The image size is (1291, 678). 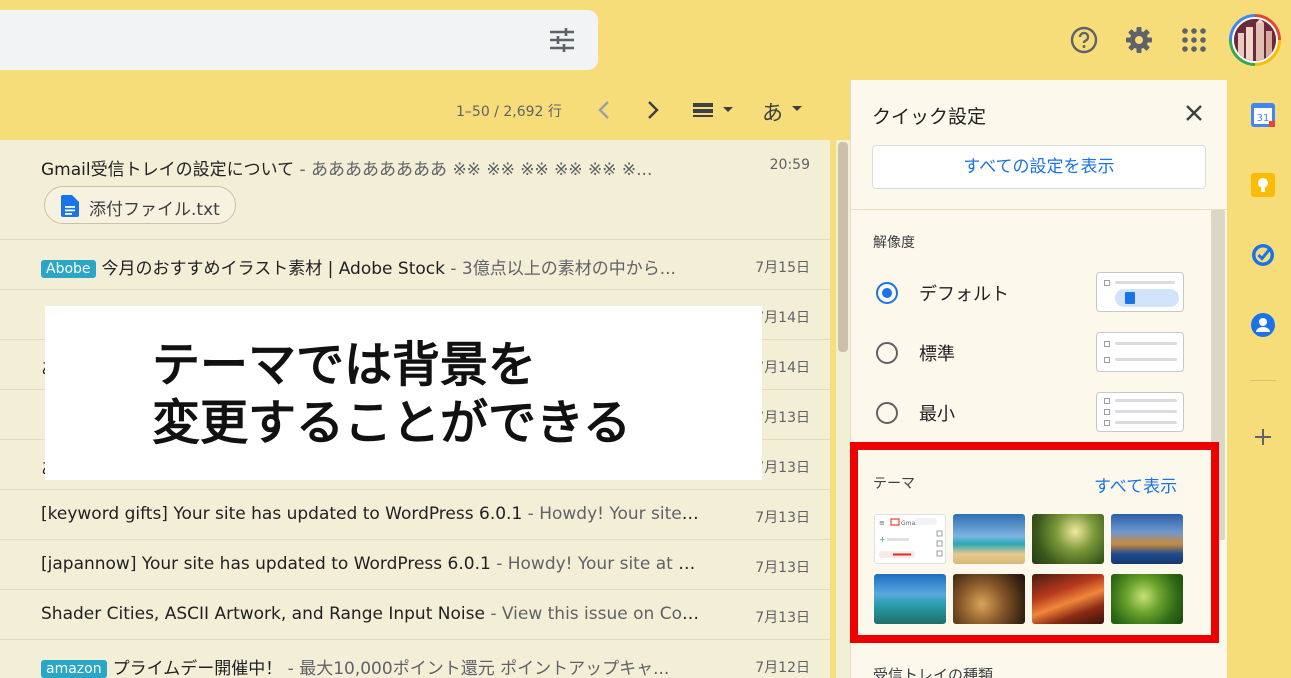 I want to click on theme-thumbnail-coast, so click(x=1147, y=539).